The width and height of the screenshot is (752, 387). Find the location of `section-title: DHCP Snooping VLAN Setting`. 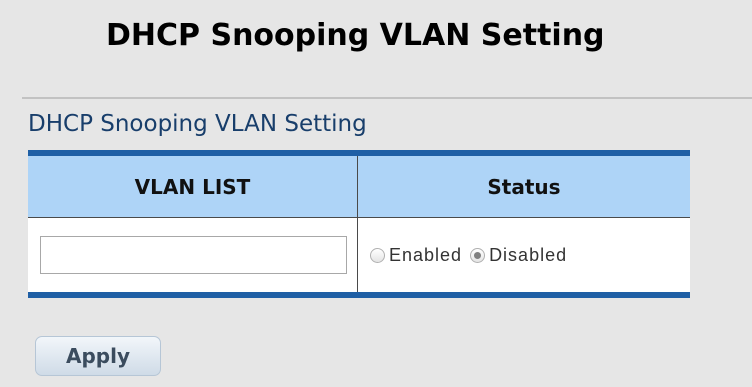

section-title: DHCP Snooping VLAN Setting is located at coordinates (197, 124).